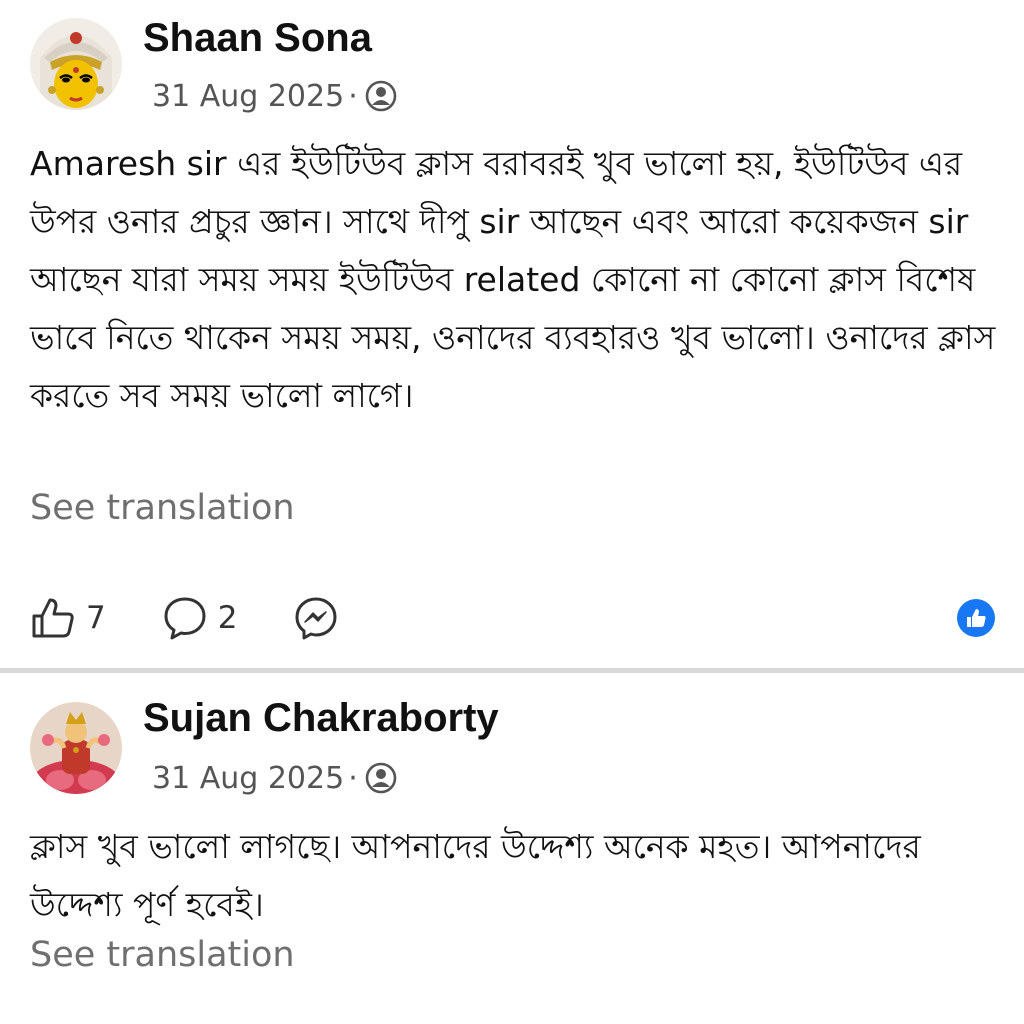  I want to click on like-reaction-icon, so click(976, 618).